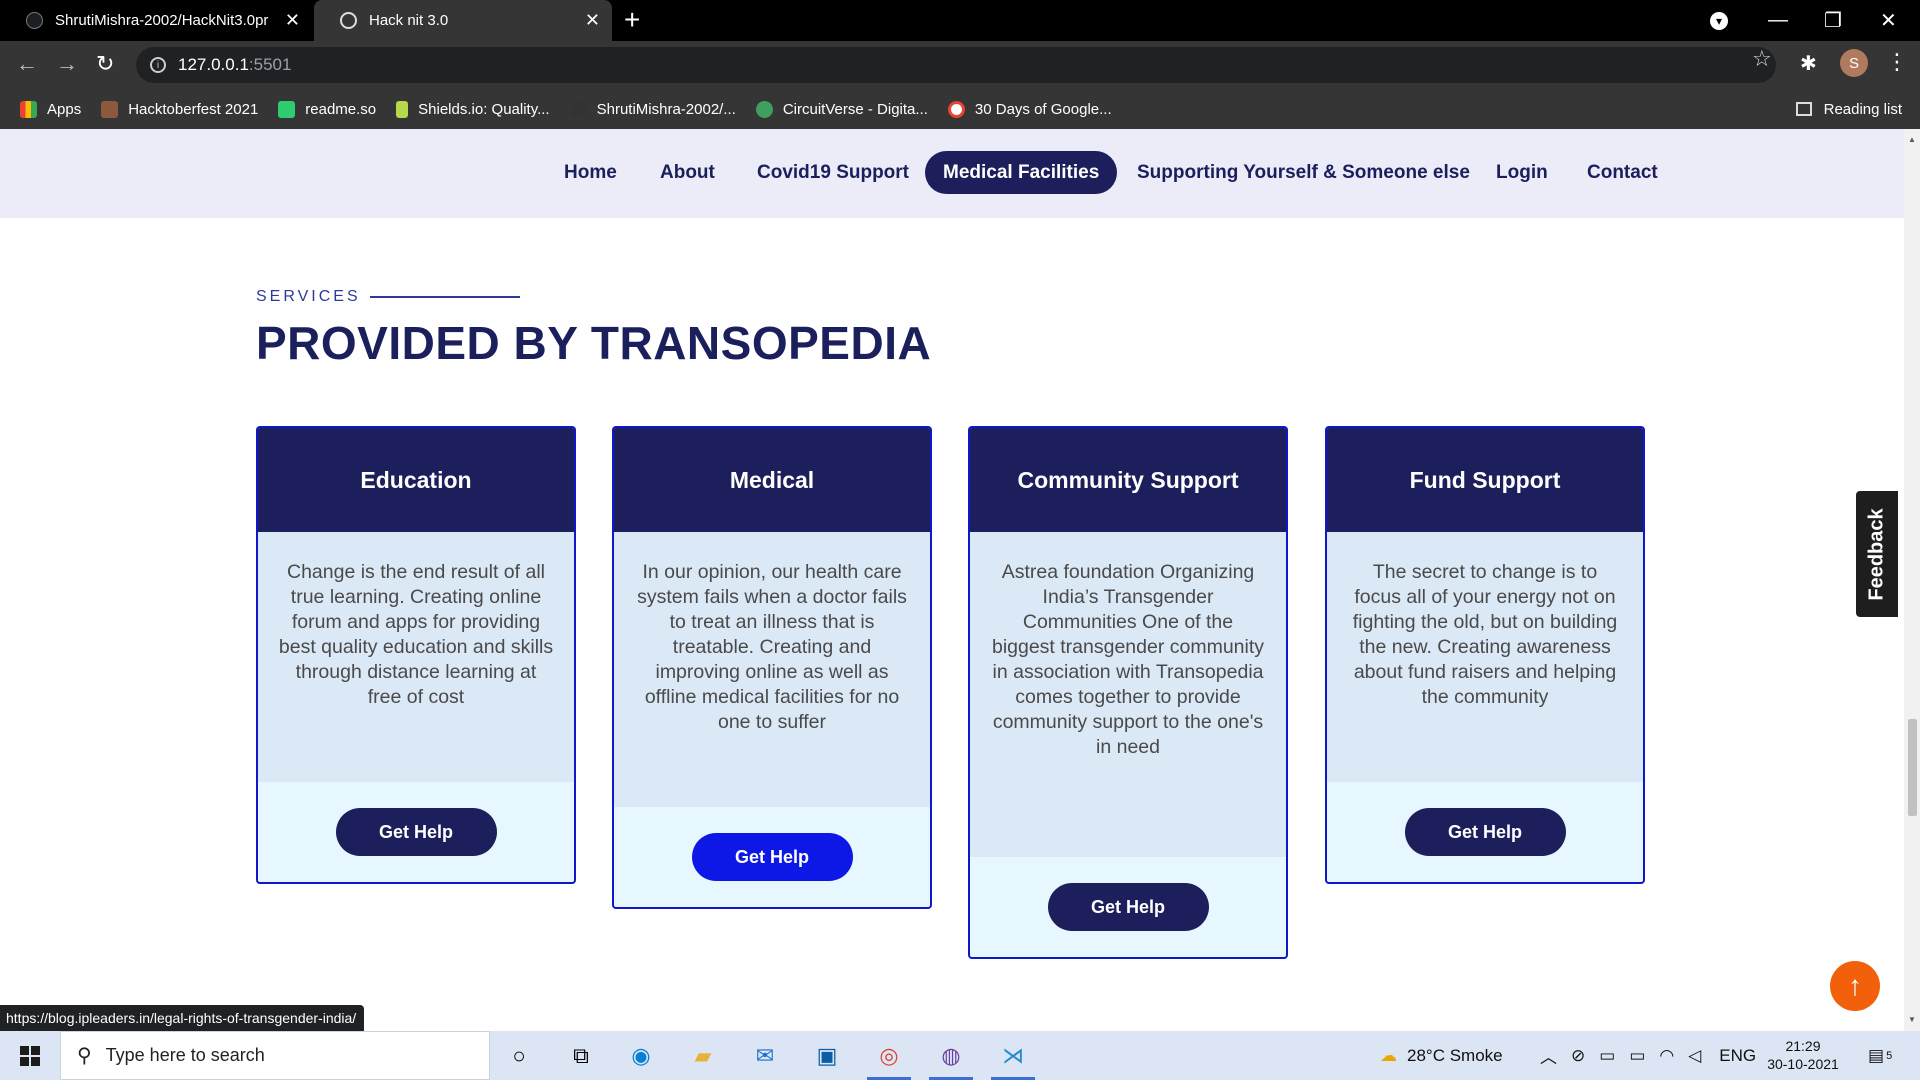 This screenshot has width=1920, height=1080. What do you see at coordinates (1762, 59) in the screenshot?
I see `bookmark-star-icon: ☆` at bounding box center [1762, 59].